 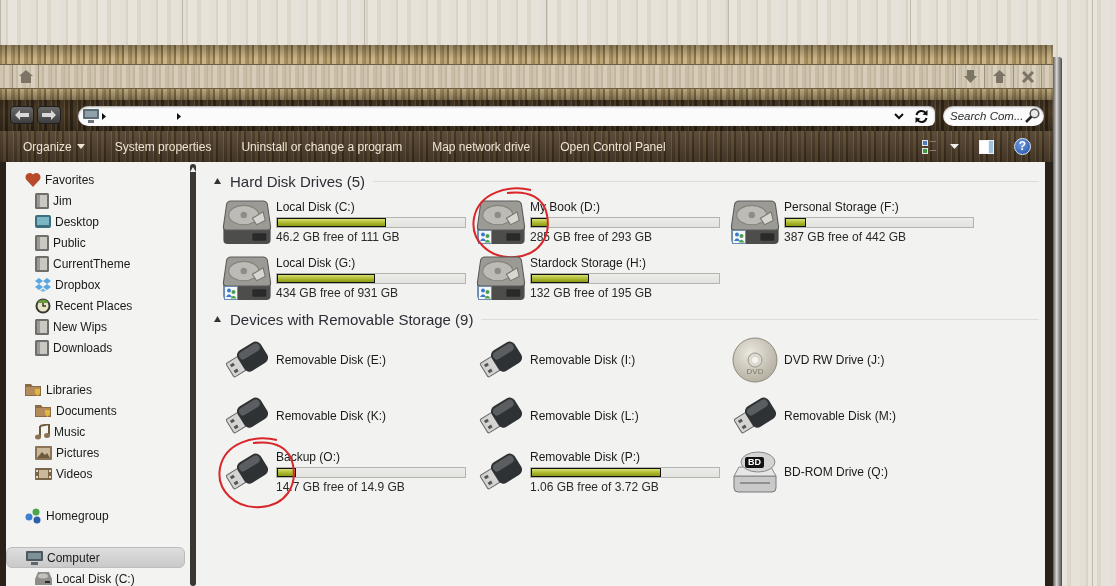 I want to click on sidebar-item: Homegroup, so click(x=95, y=515).